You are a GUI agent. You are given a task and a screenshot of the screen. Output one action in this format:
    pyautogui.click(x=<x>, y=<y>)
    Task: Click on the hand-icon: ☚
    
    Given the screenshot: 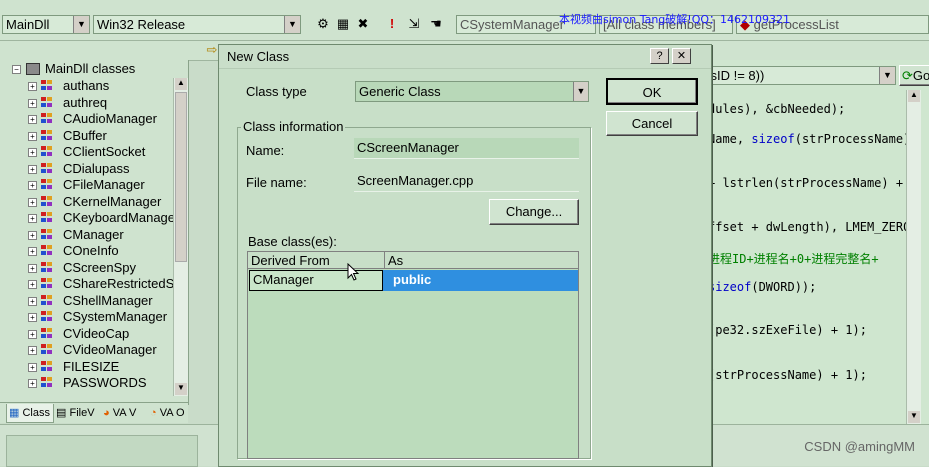 What is the action you would take?
    pyautogui.click(x=436, y=24)
    